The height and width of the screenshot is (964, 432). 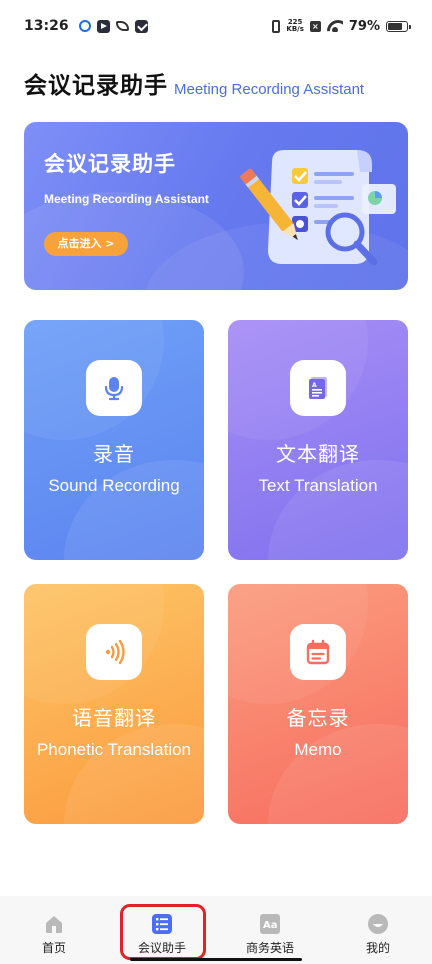 I want to click on svg-text: Aa, so click(x=270, y=925).